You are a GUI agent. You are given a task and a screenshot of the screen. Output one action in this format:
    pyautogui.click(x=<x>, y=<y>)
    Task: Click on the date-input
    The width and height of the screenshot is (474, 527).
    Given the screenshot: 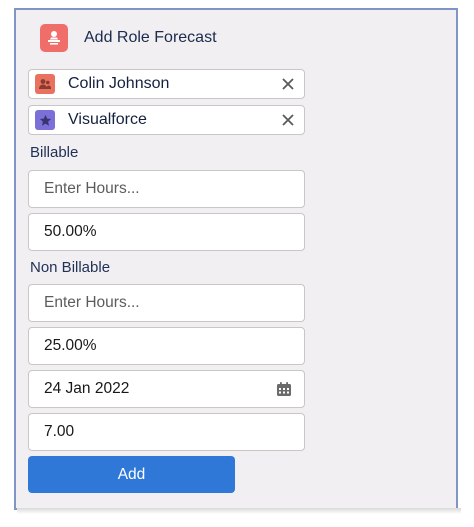 What is the action you would take?
    pyautogui.click(x=166, y=389)
    